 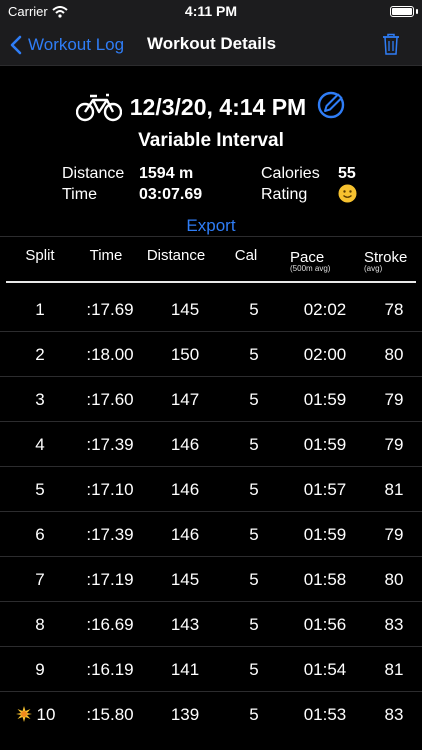 What do you see at coordinates (76, 44) in the screenshot?
I see `back-button-label: Workout Log` at bounding box center [76, 44].